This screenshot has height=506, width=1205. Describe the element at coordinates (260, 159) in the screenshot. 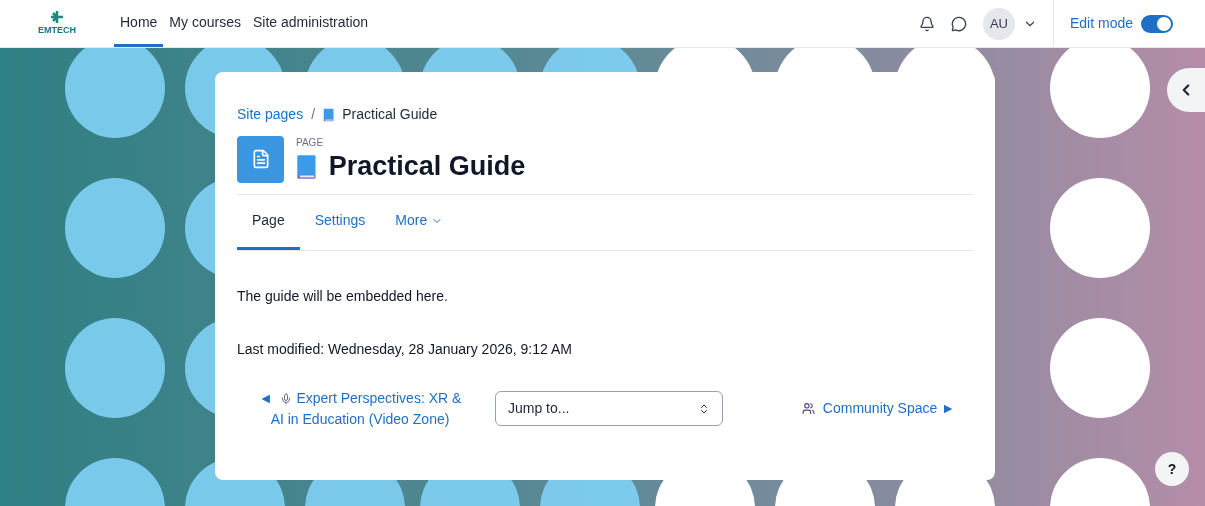

I see `page-activity-icon` at that location.